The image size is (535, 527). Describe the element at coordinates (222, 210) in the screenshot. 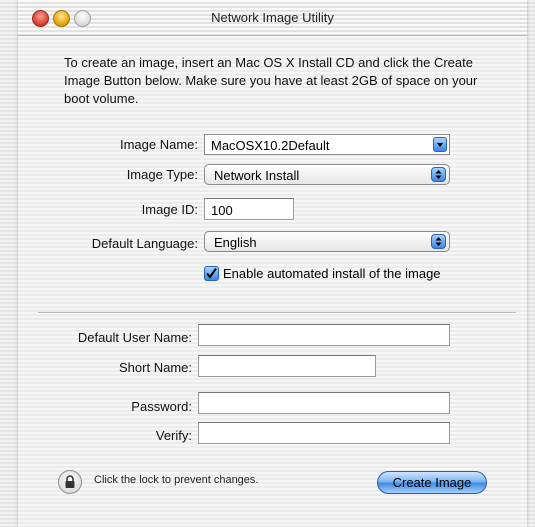

I see `image-id-value: 100` at that location.